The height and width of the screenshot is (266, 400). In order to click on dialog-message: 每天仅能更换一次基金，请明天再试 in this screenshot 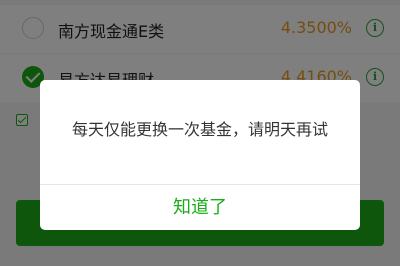, I will do `click(199, 129)`.